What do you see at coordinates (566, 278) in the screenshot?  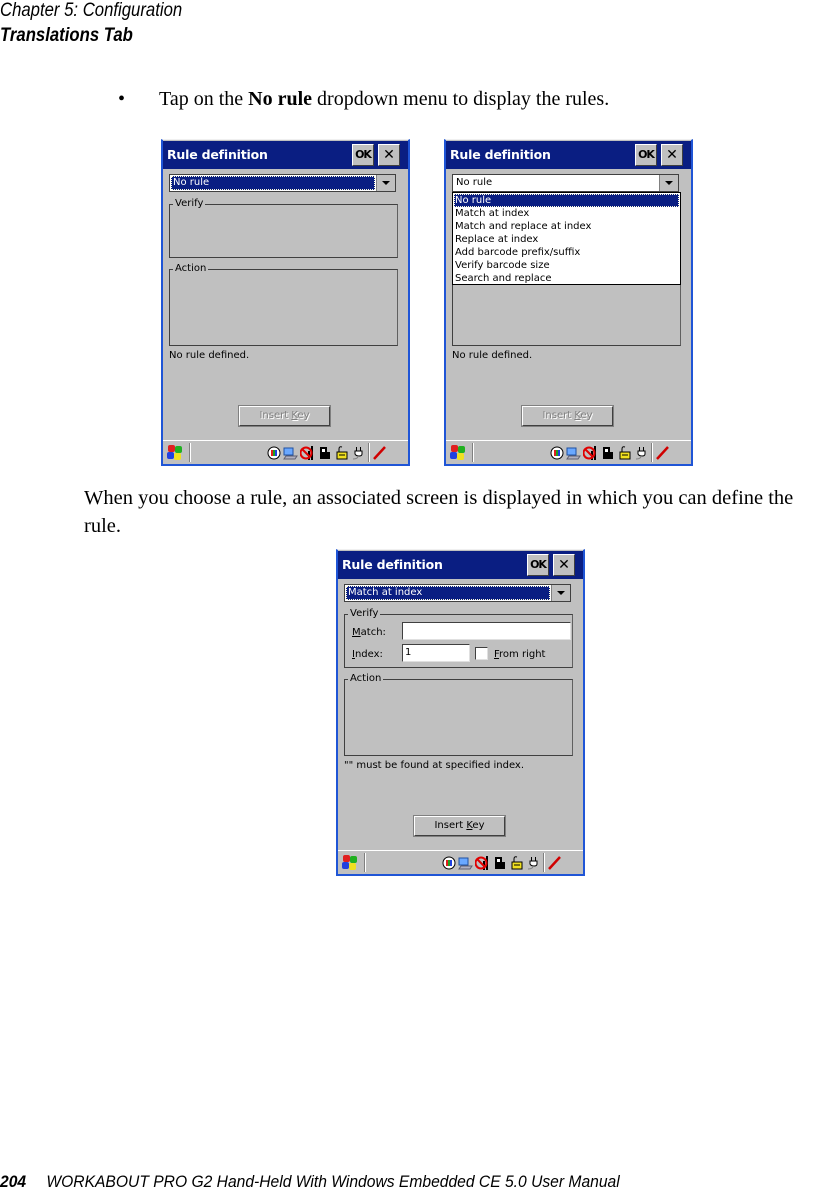 I see `dropdown-option: Search and replace` at bounding box center [566, 278].